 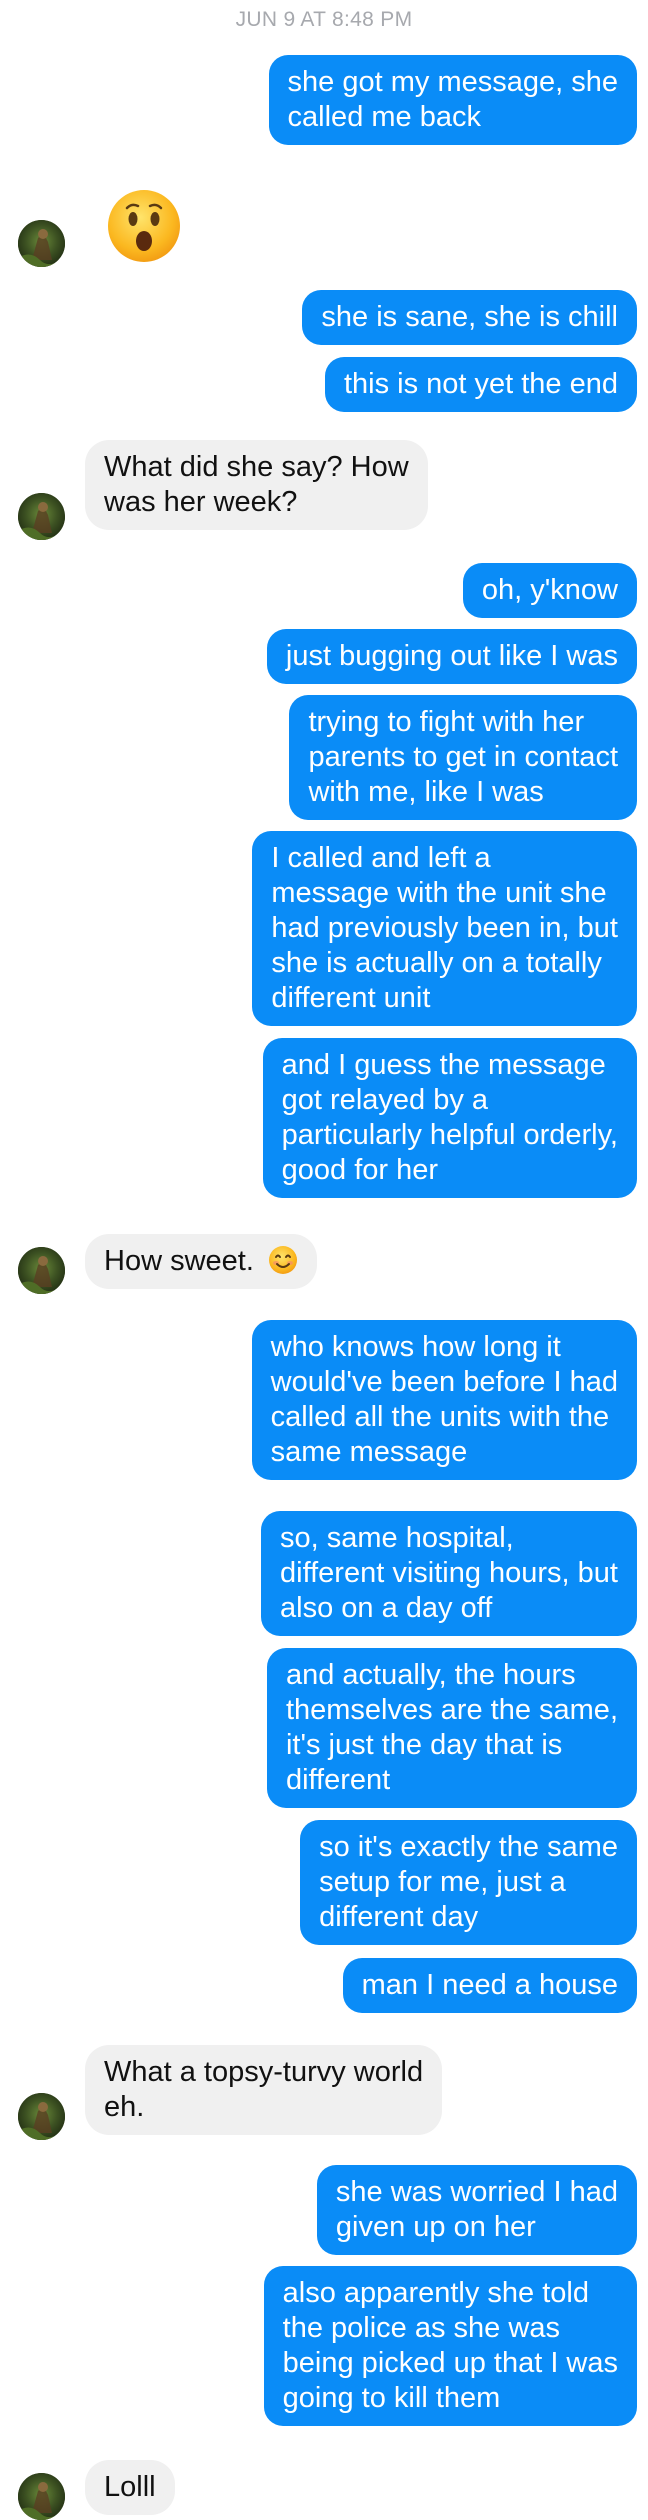 I want to click on message-text: oh, y'know, so click(x=549, y=590).